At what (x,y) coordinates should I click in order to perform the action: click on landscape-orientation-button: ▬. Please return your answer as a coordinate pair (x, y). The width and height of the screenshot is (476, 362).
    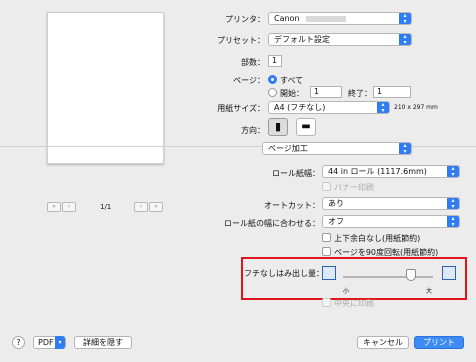
    Looking at the image, I should click on (306, 127).